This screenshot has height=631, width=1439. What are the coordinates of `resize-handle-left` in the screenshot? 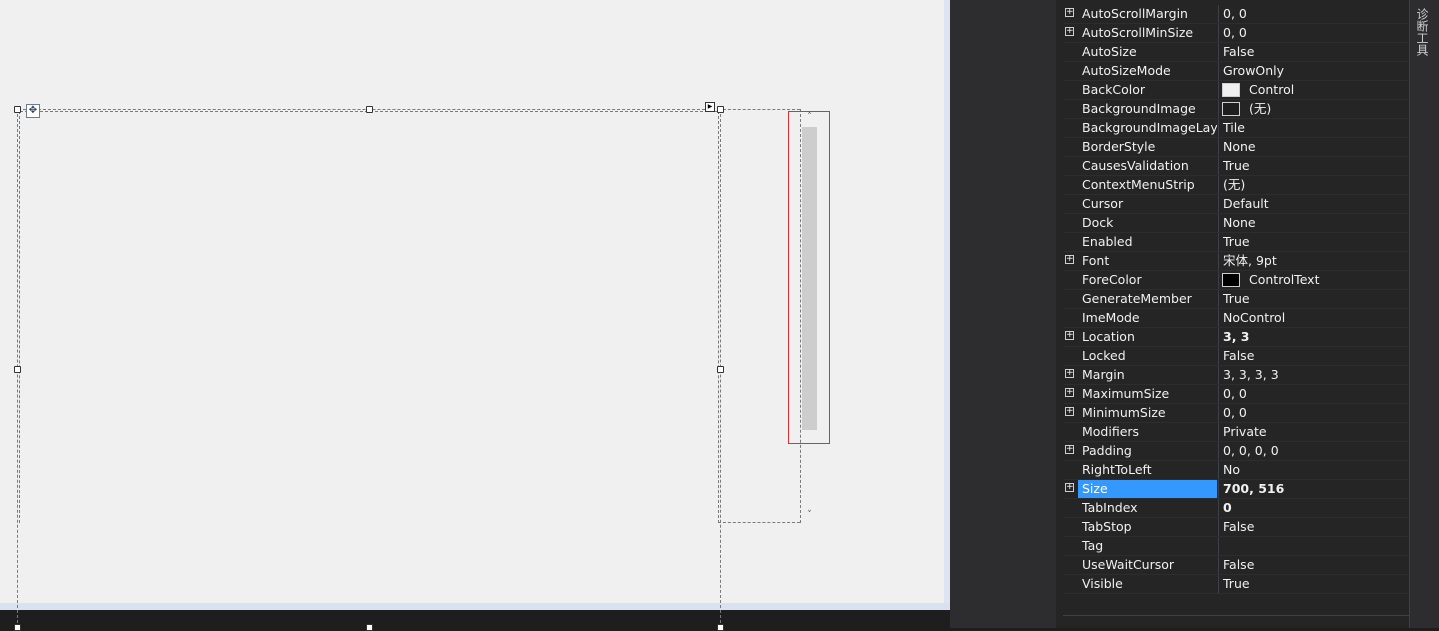 It's located at (17, 369).